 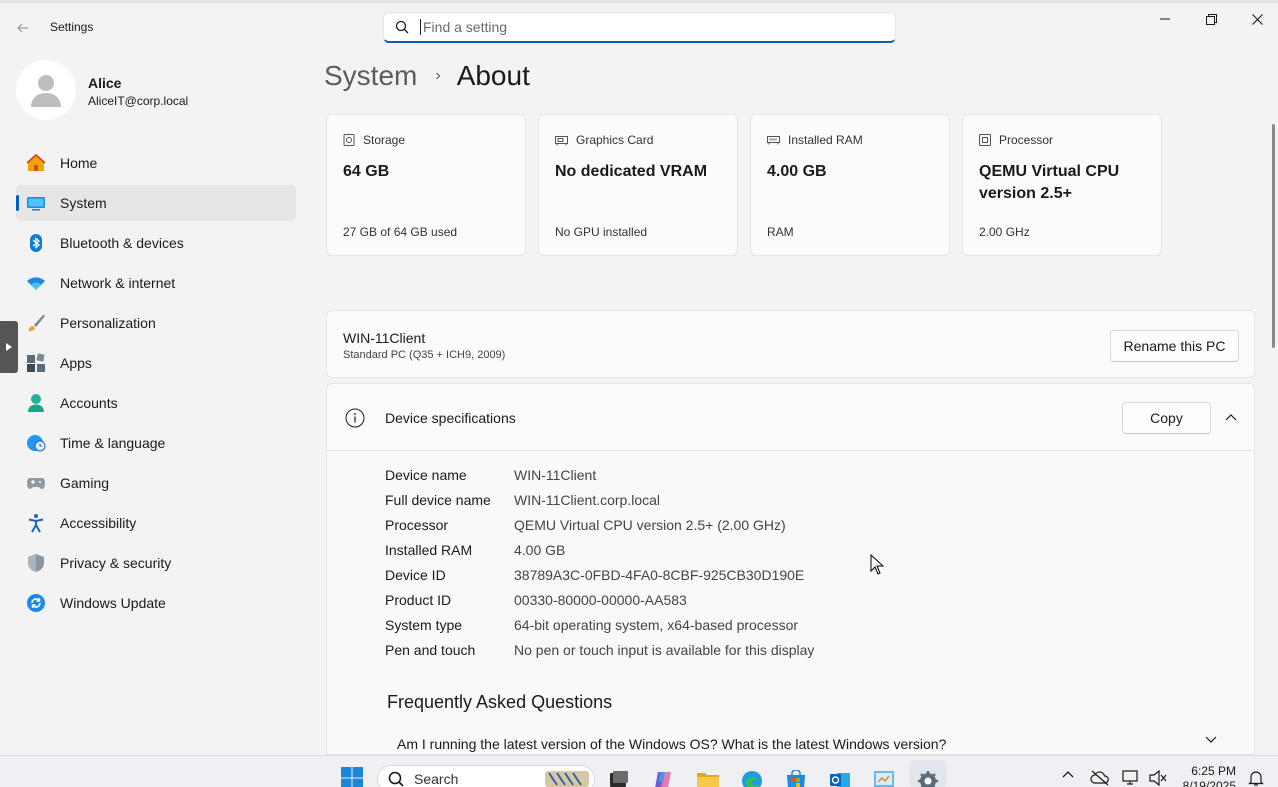 I want to click on card-title: Storage, so click(x=384, y=140).